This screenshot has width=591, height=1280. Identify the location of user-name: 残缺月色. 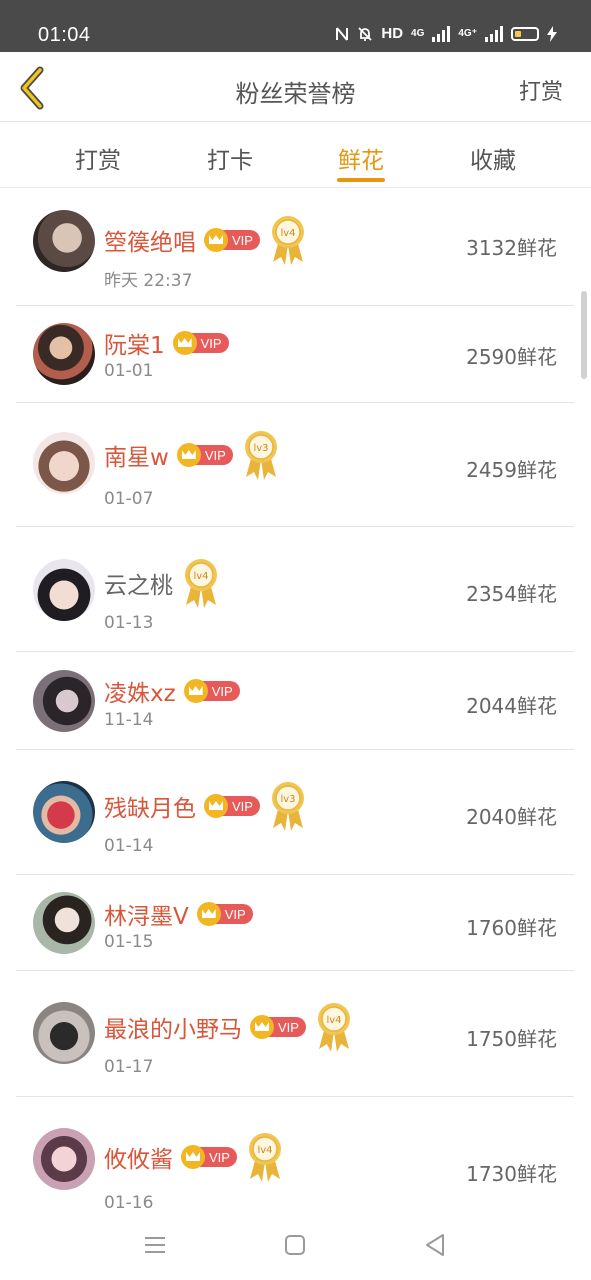
(150, 806).